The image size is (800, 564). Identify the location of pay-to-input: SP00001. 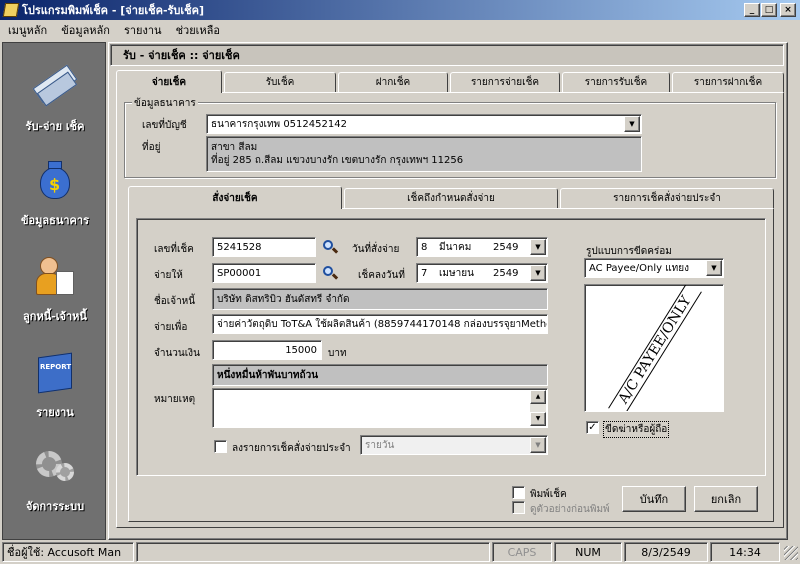
(264, 273).